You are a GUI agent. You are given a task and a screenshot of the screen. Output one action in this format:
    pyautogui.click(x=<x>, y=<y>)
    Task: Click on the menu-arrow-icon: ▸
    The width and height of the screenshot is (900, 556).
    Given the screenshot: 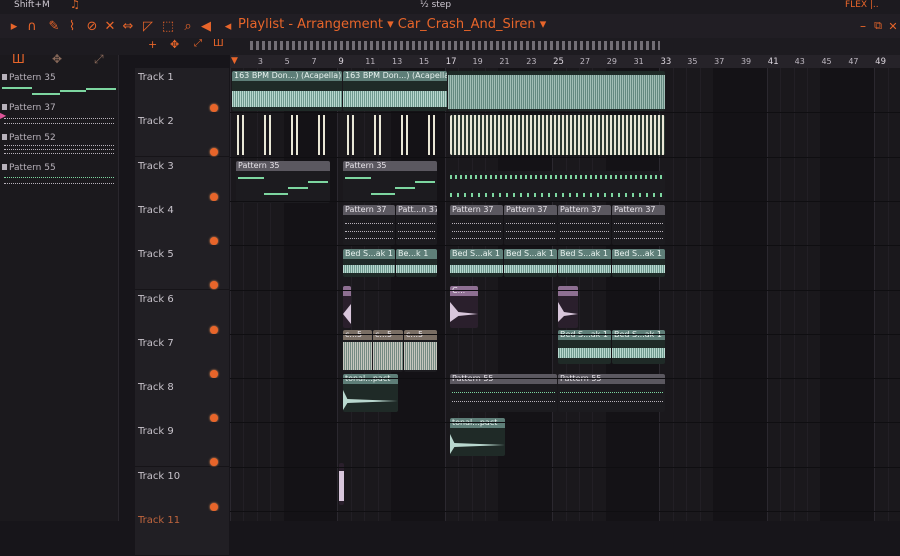 What is the action you would take?
    pyautogui.click(x=14, y=26)
    